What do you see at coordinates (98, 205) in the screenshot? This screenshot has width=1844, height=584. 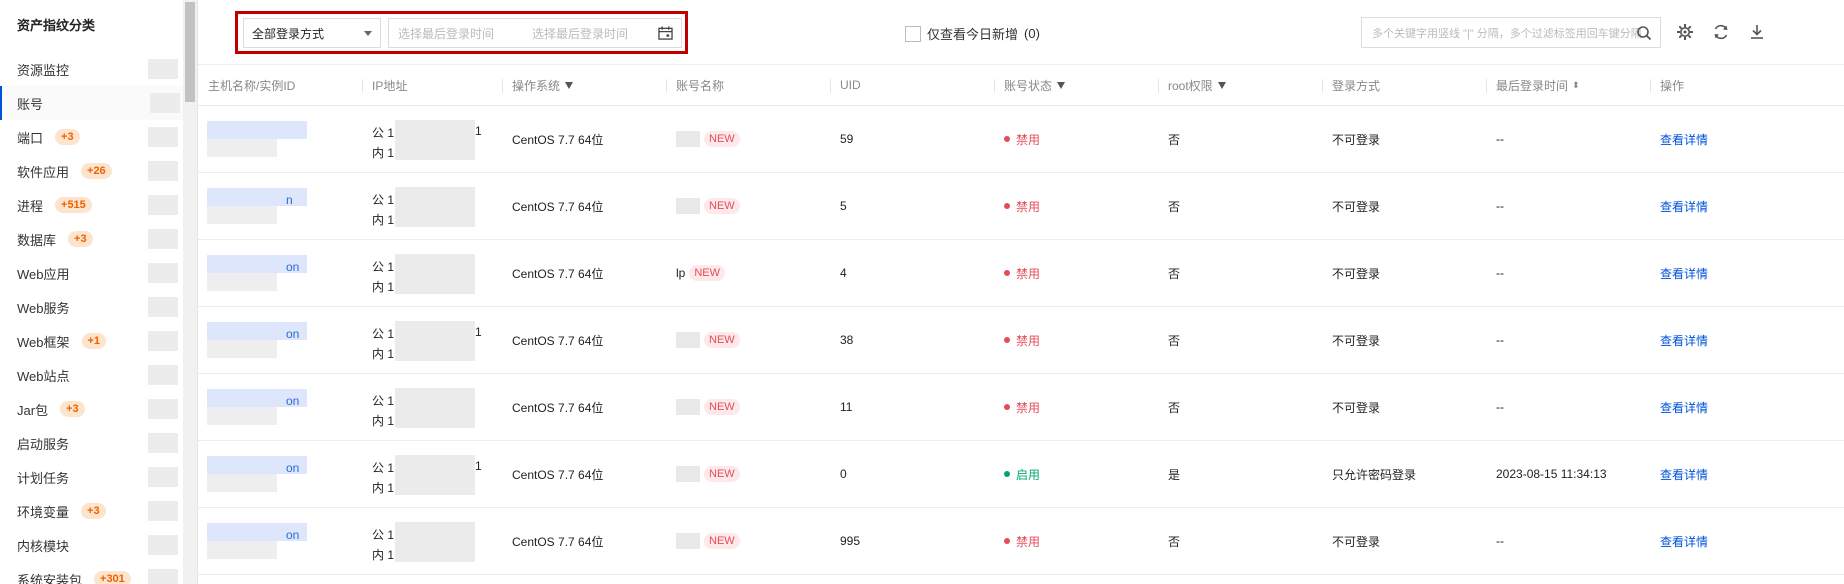 I see `sidebar-item: 进程 +515` at bounding box center [98, 205].